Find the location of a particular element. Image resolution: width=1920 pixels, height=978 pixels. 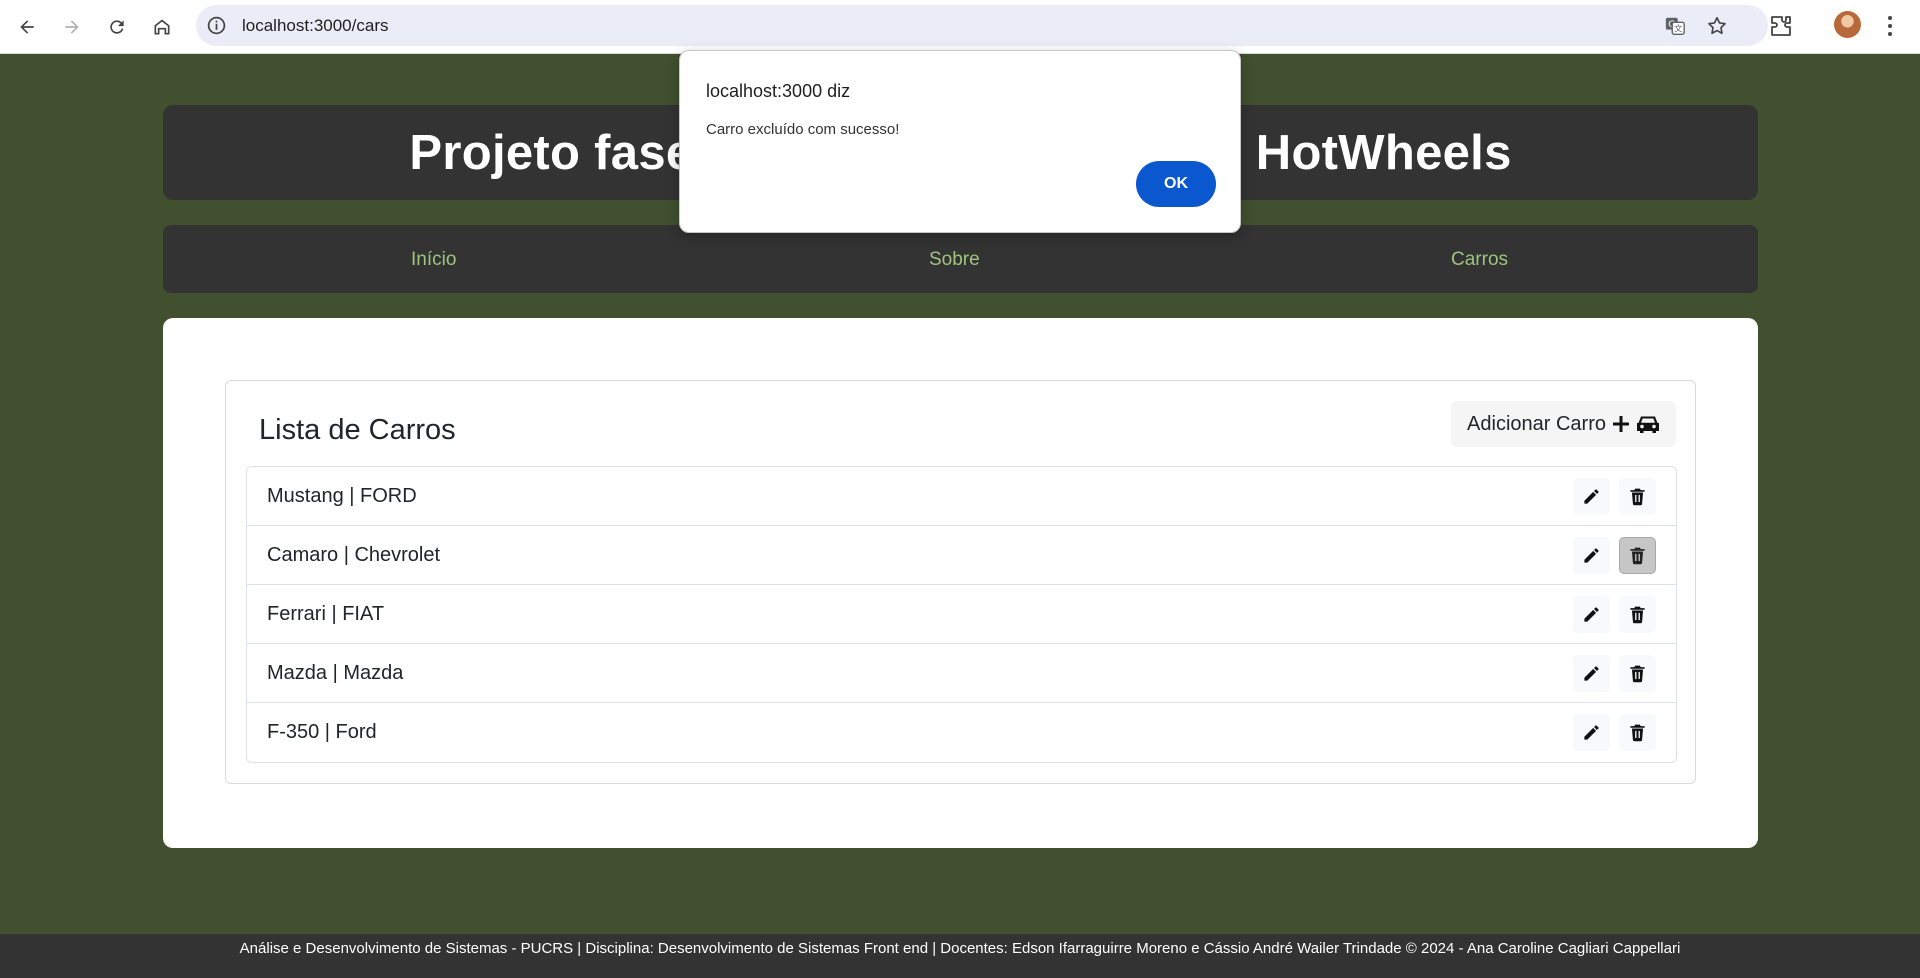

home-icon is located at coordinates (162, 27).